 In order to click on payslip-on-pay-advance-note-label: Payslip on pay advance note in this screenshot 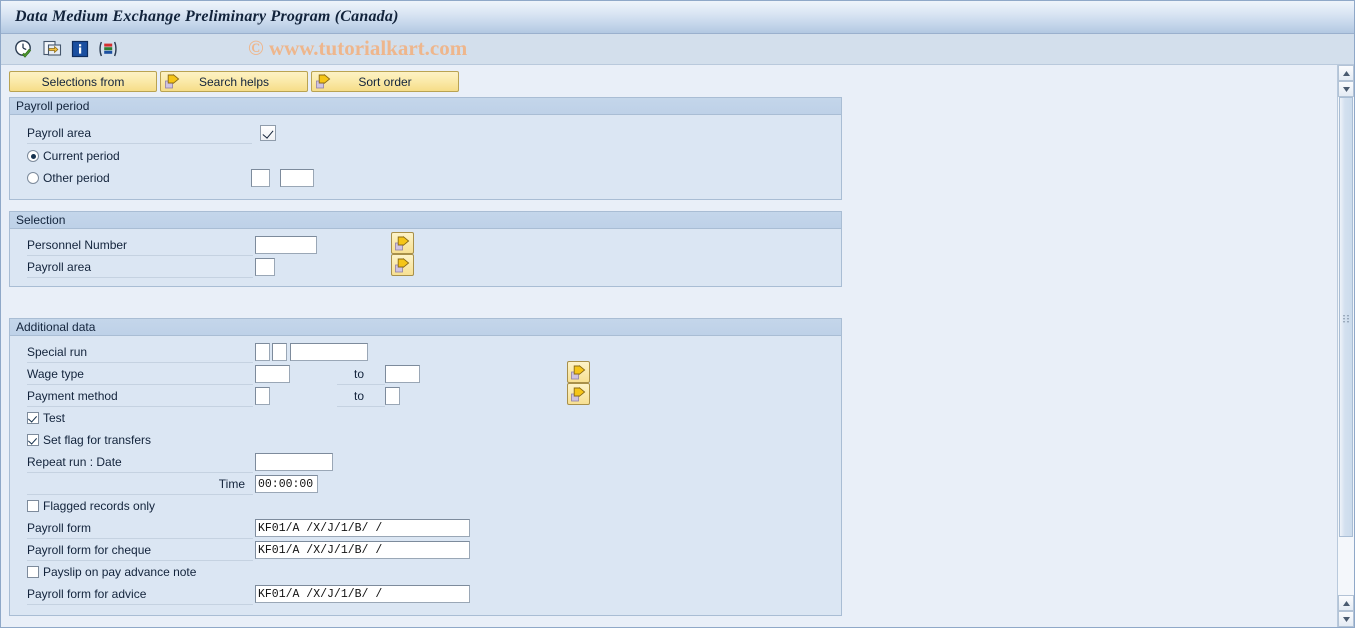, I will do `click(120, 572)`.